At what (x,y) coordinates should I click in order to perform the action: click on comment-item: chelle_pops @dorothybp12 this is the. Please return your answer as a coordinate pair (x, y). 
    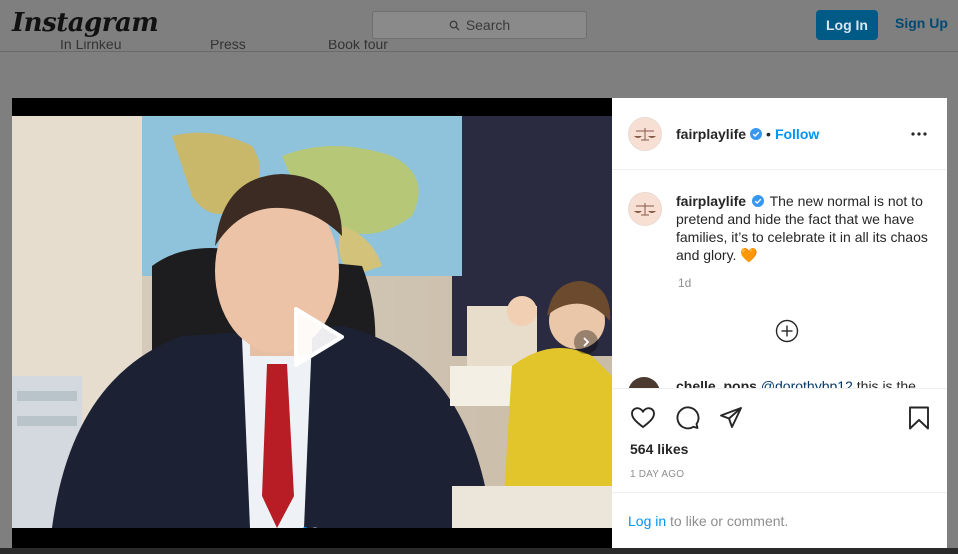
    Looking at the image, I should click on (772, 382).